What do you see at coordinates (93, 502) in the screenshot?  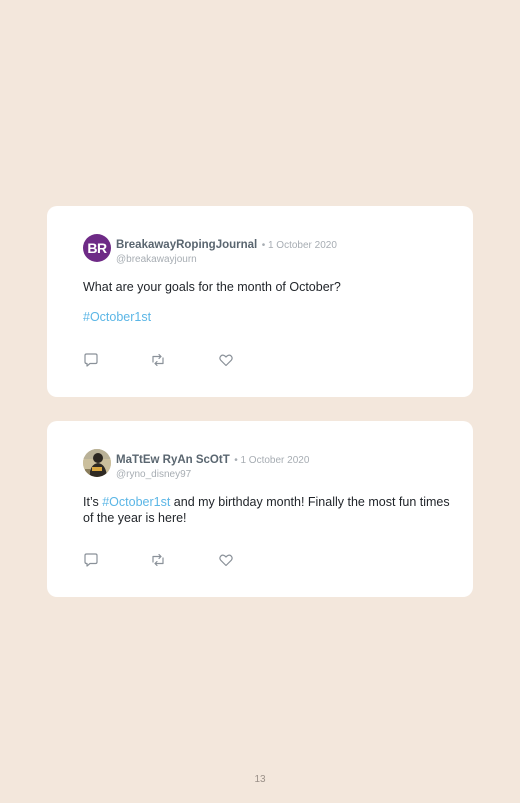 I see `post-text-start: It’s` at bounding box center [93, 502].